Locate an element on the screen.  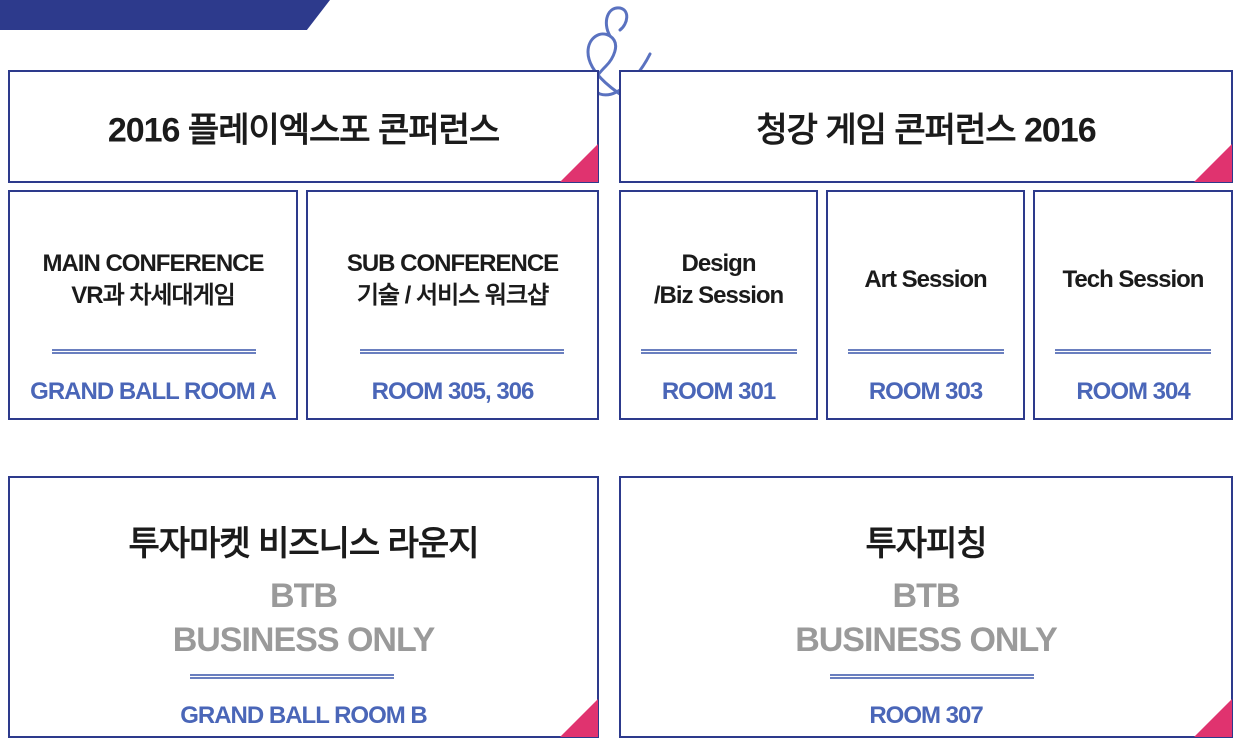
session-design-biz: Design /Biz Session ROOM 301 is located at coordinates (718, 305).